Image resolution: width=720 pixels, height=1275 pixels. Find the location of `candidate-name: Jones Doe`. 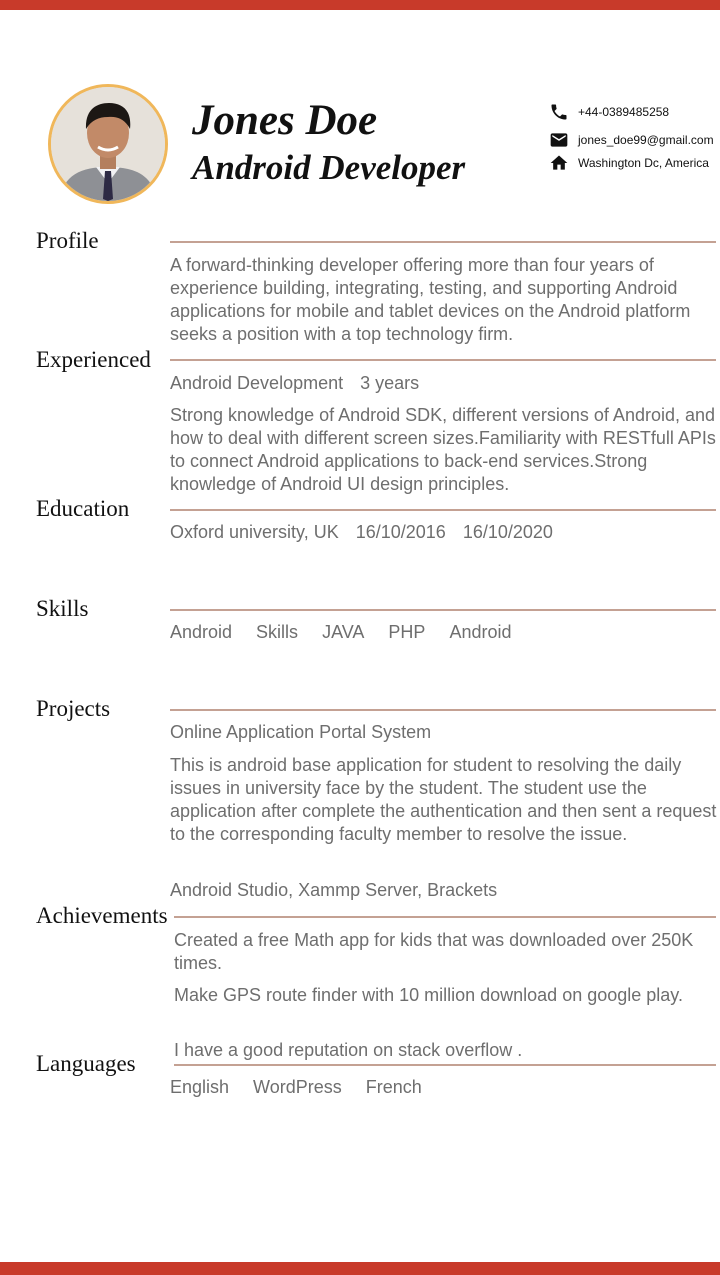

candidate-name: Jones Doe is located at coordinates (285, 120).